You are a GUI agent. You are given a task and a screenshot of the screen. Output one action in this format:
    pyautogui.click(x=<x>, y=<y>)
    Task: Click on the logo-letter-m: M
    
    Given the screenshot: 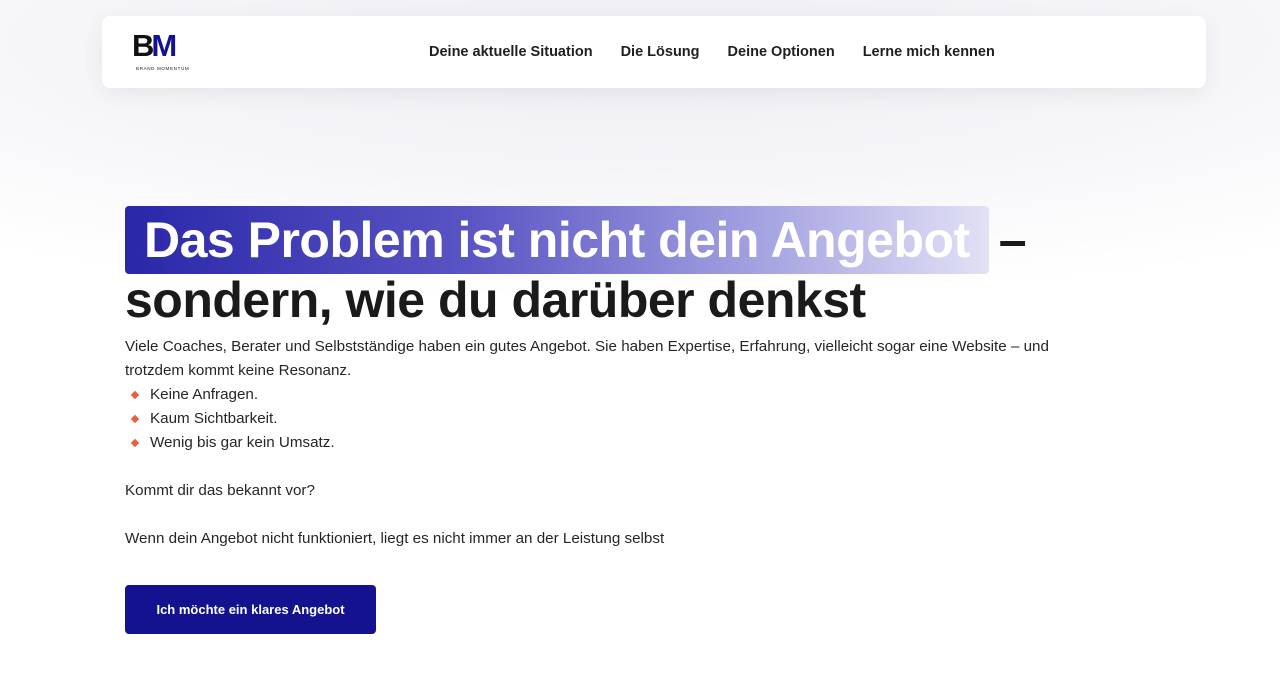 What is the action you would take?
    pyautogui.click(x=164, y=45)
    